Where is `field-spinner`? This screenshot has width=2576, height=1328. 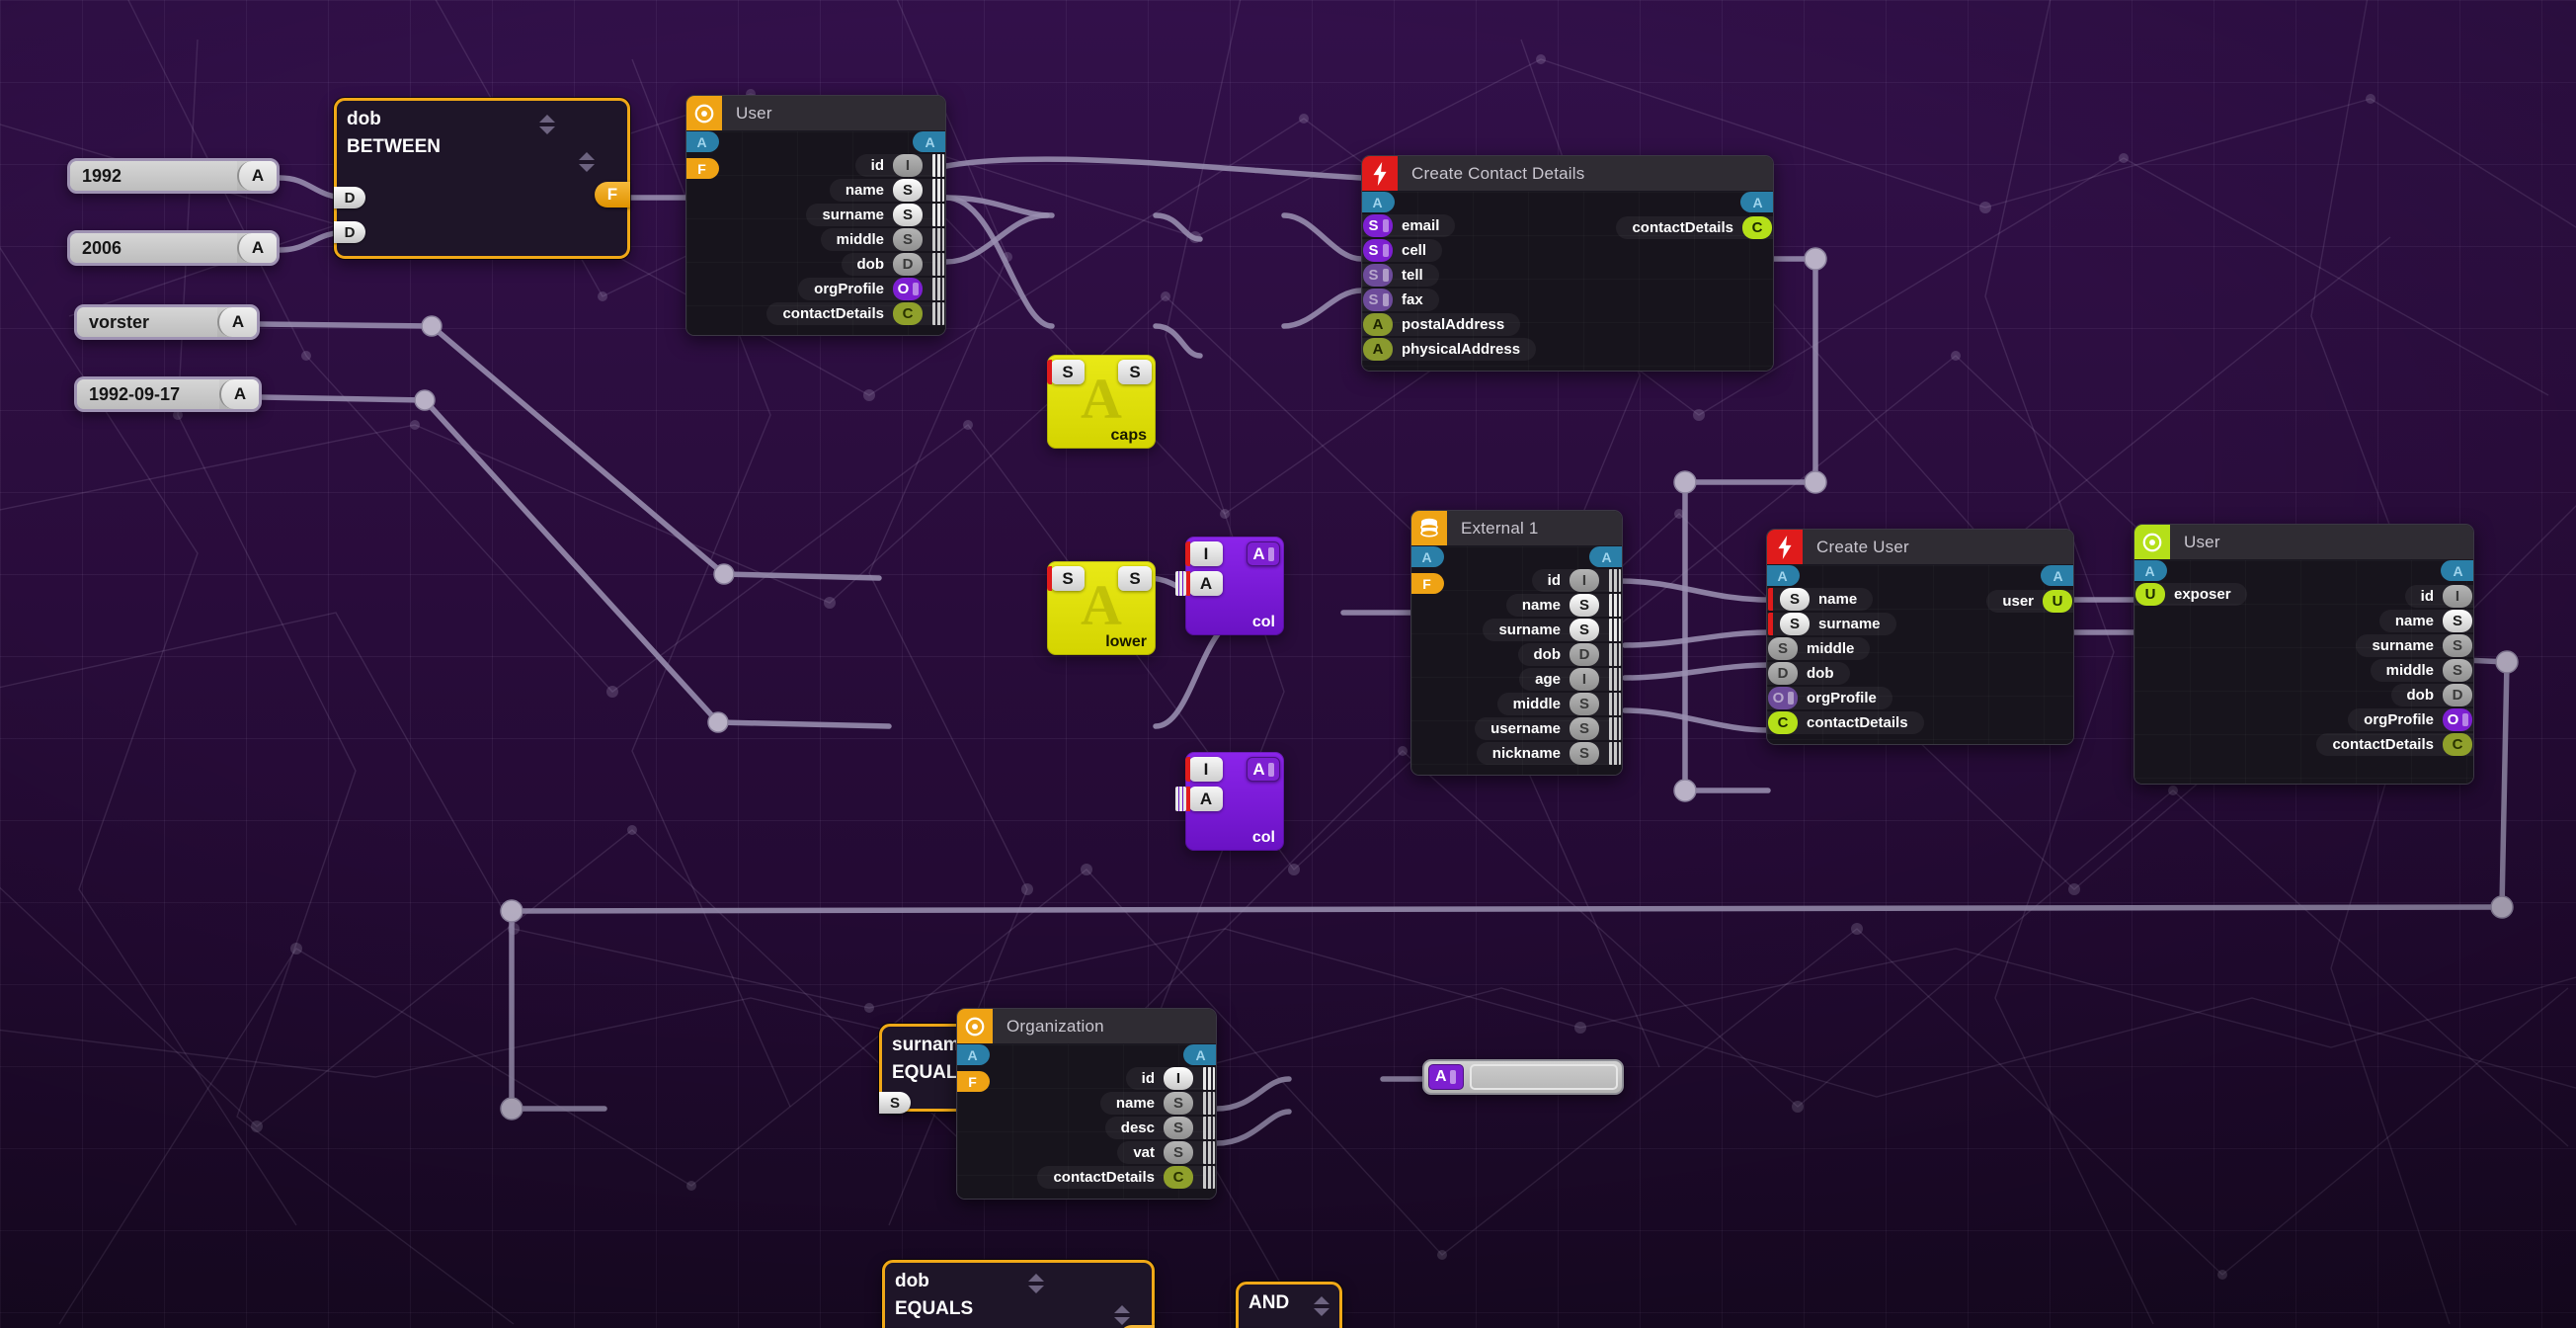
field-spinner is located at coordinates (1036, 1283).